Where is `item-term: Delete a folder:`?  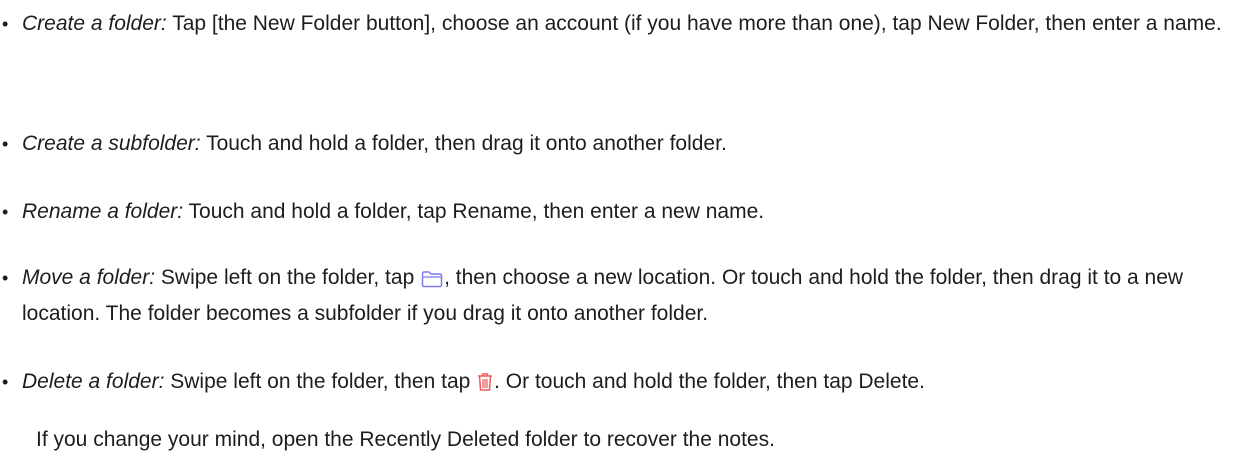 item-term: Delete a folder: is located at coordinates (93, 381).